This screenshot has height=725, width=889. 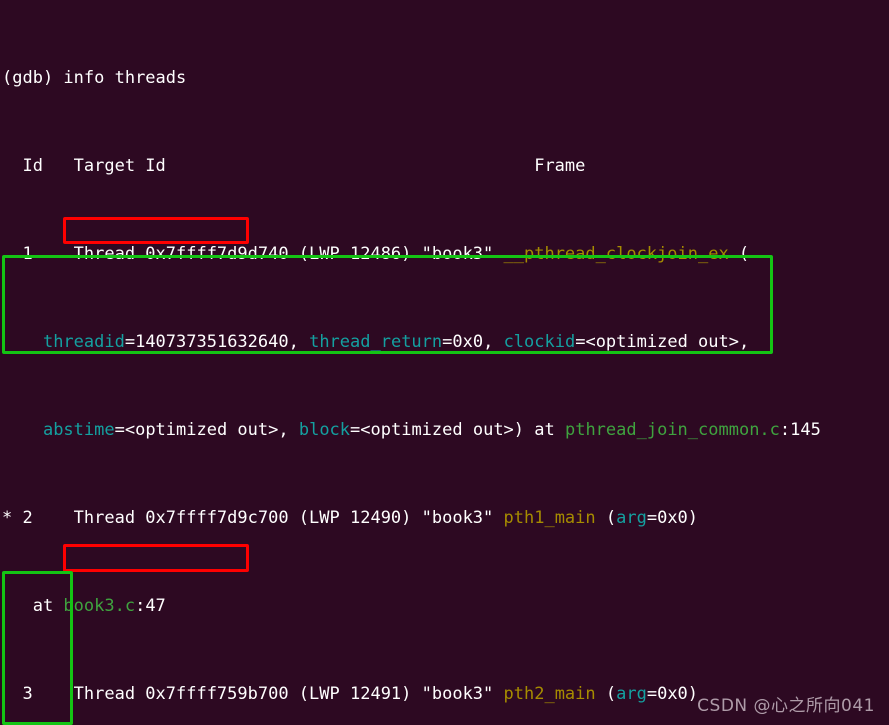 What do you see at coordinates (78, 430) in the screenshot?
I see `param-abstime: abstime` at bounding box center [78, 430].